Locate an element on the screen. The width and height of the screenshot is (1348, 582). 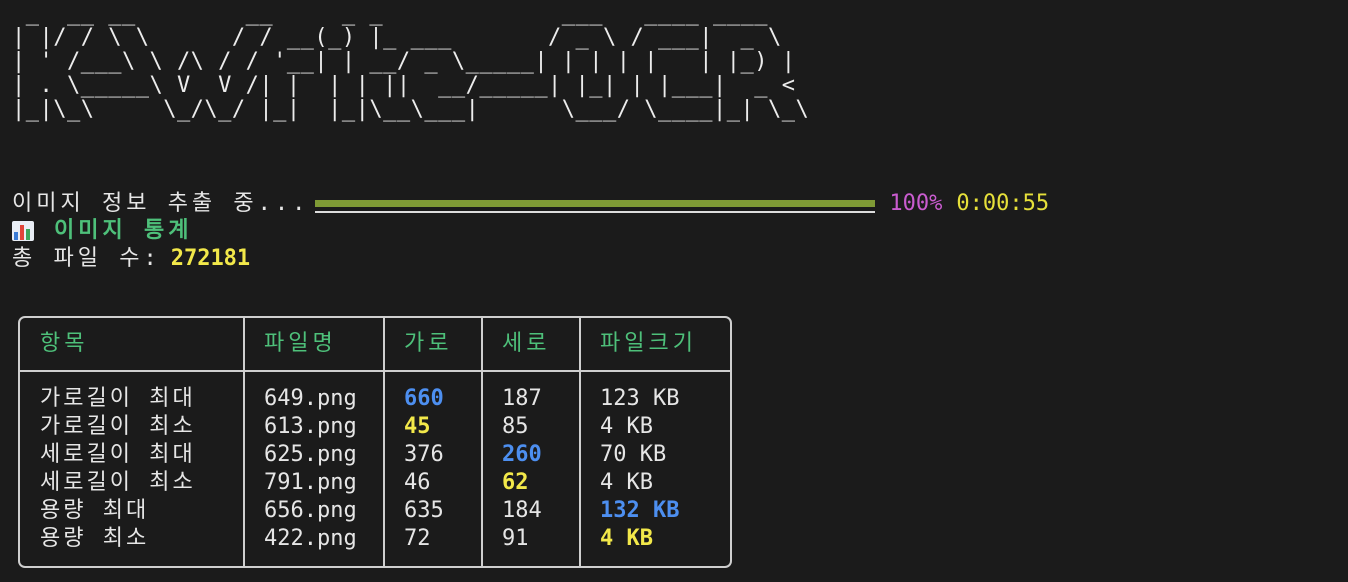
header-divider is located at coordinates (375, 371).